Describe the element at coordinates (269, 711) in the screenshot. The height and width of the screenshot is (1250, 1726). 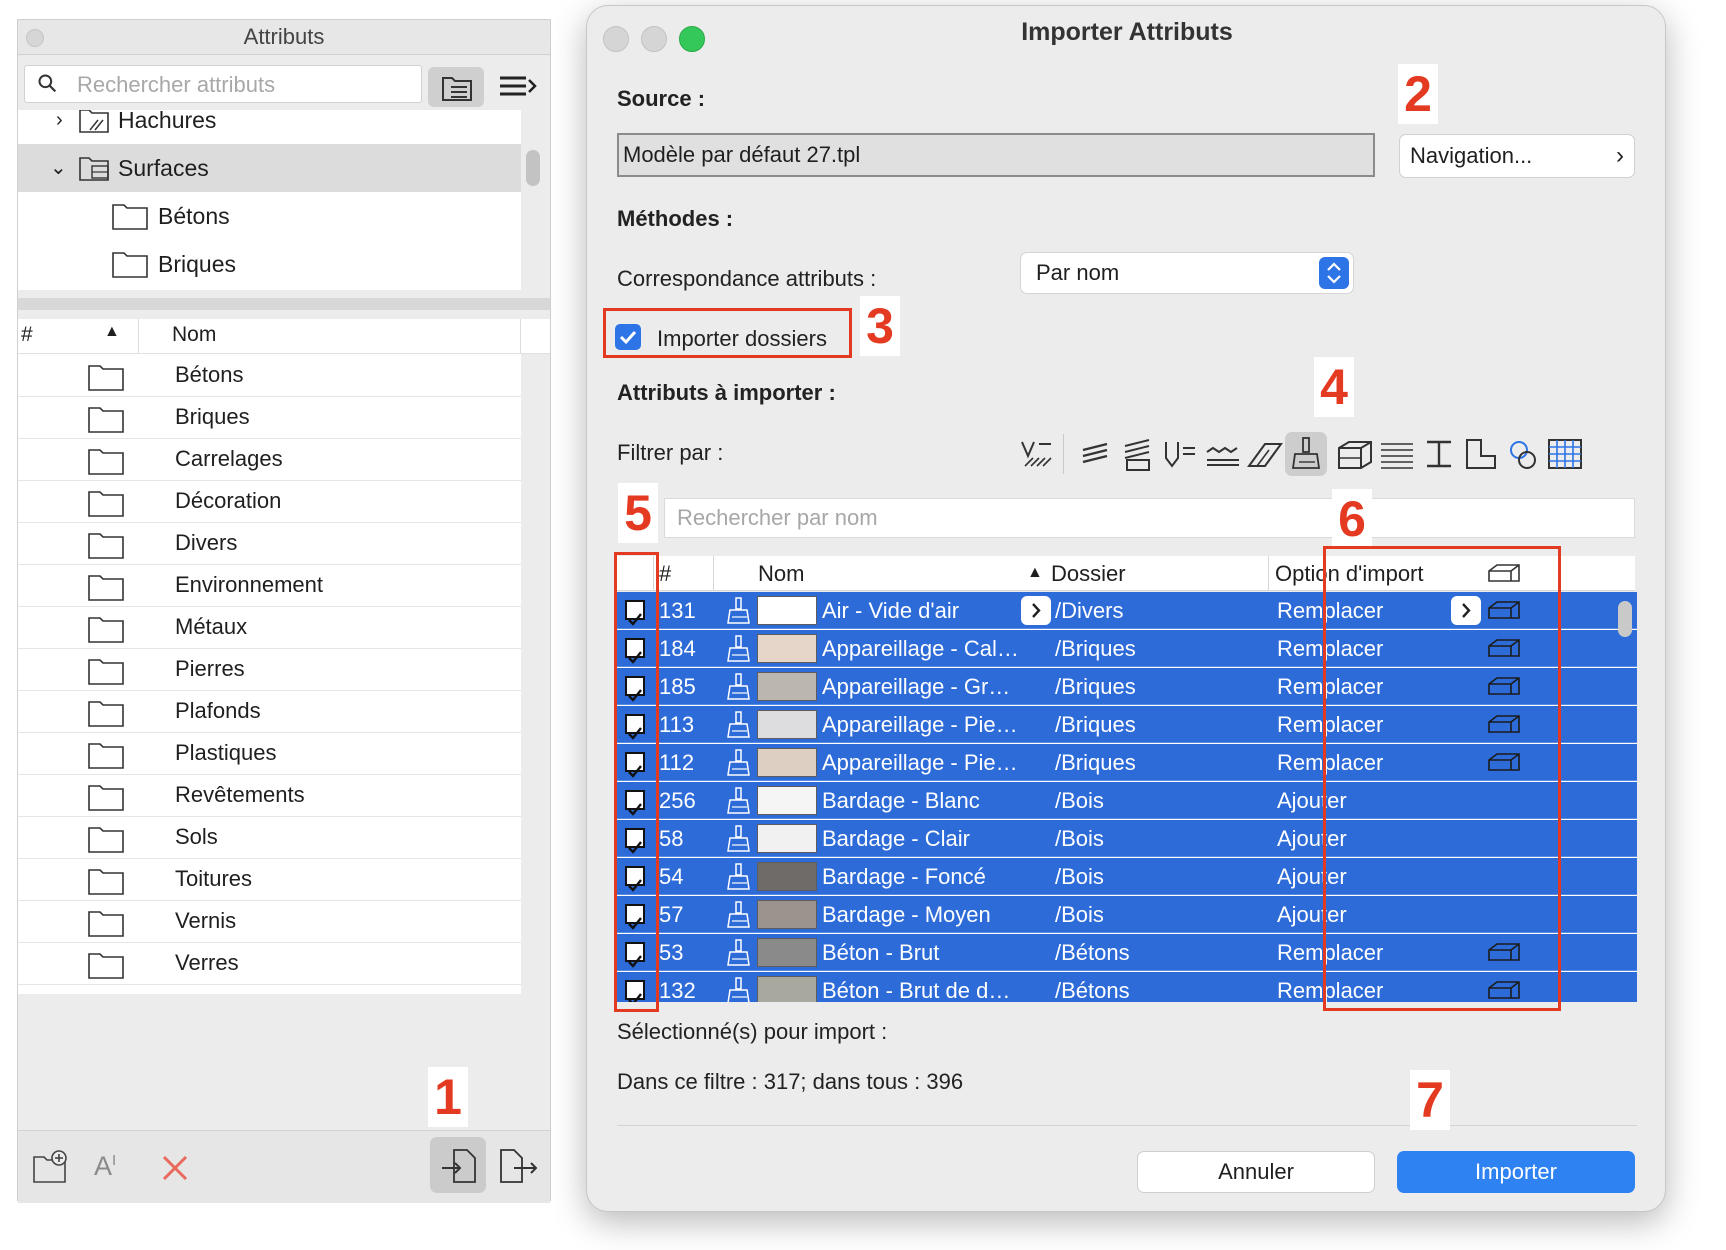
I see `list-item: Plafonds` at that location.